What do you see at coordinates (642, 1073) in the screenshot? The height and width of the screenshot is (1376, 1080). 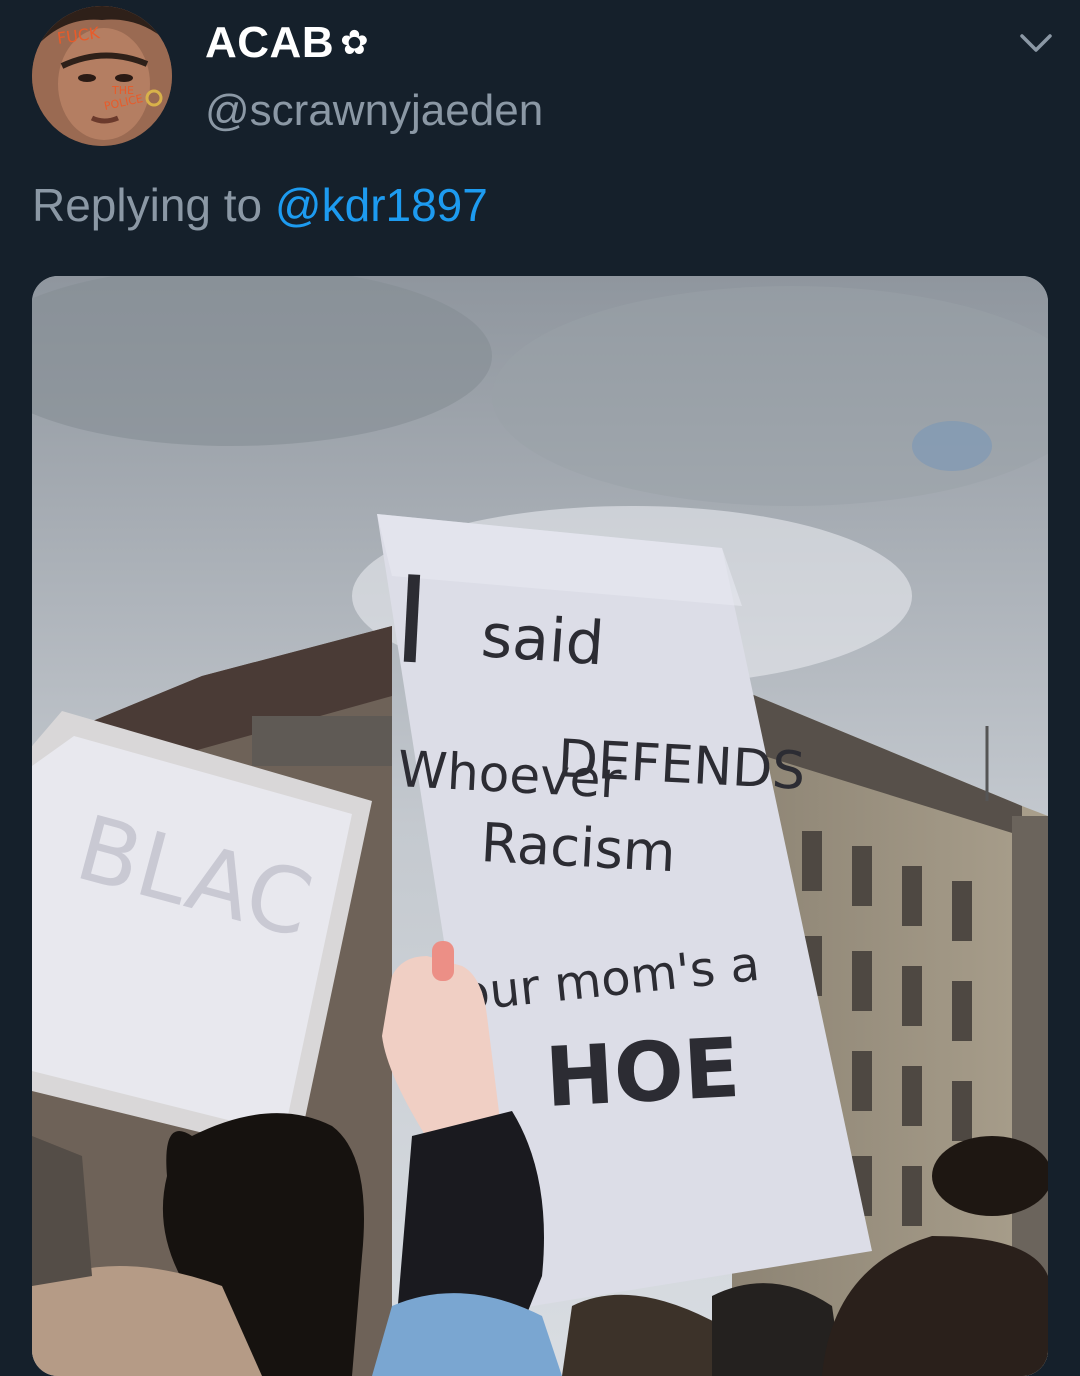 I see `sign-text-6: HOE` at bounding box center [642, 1073].